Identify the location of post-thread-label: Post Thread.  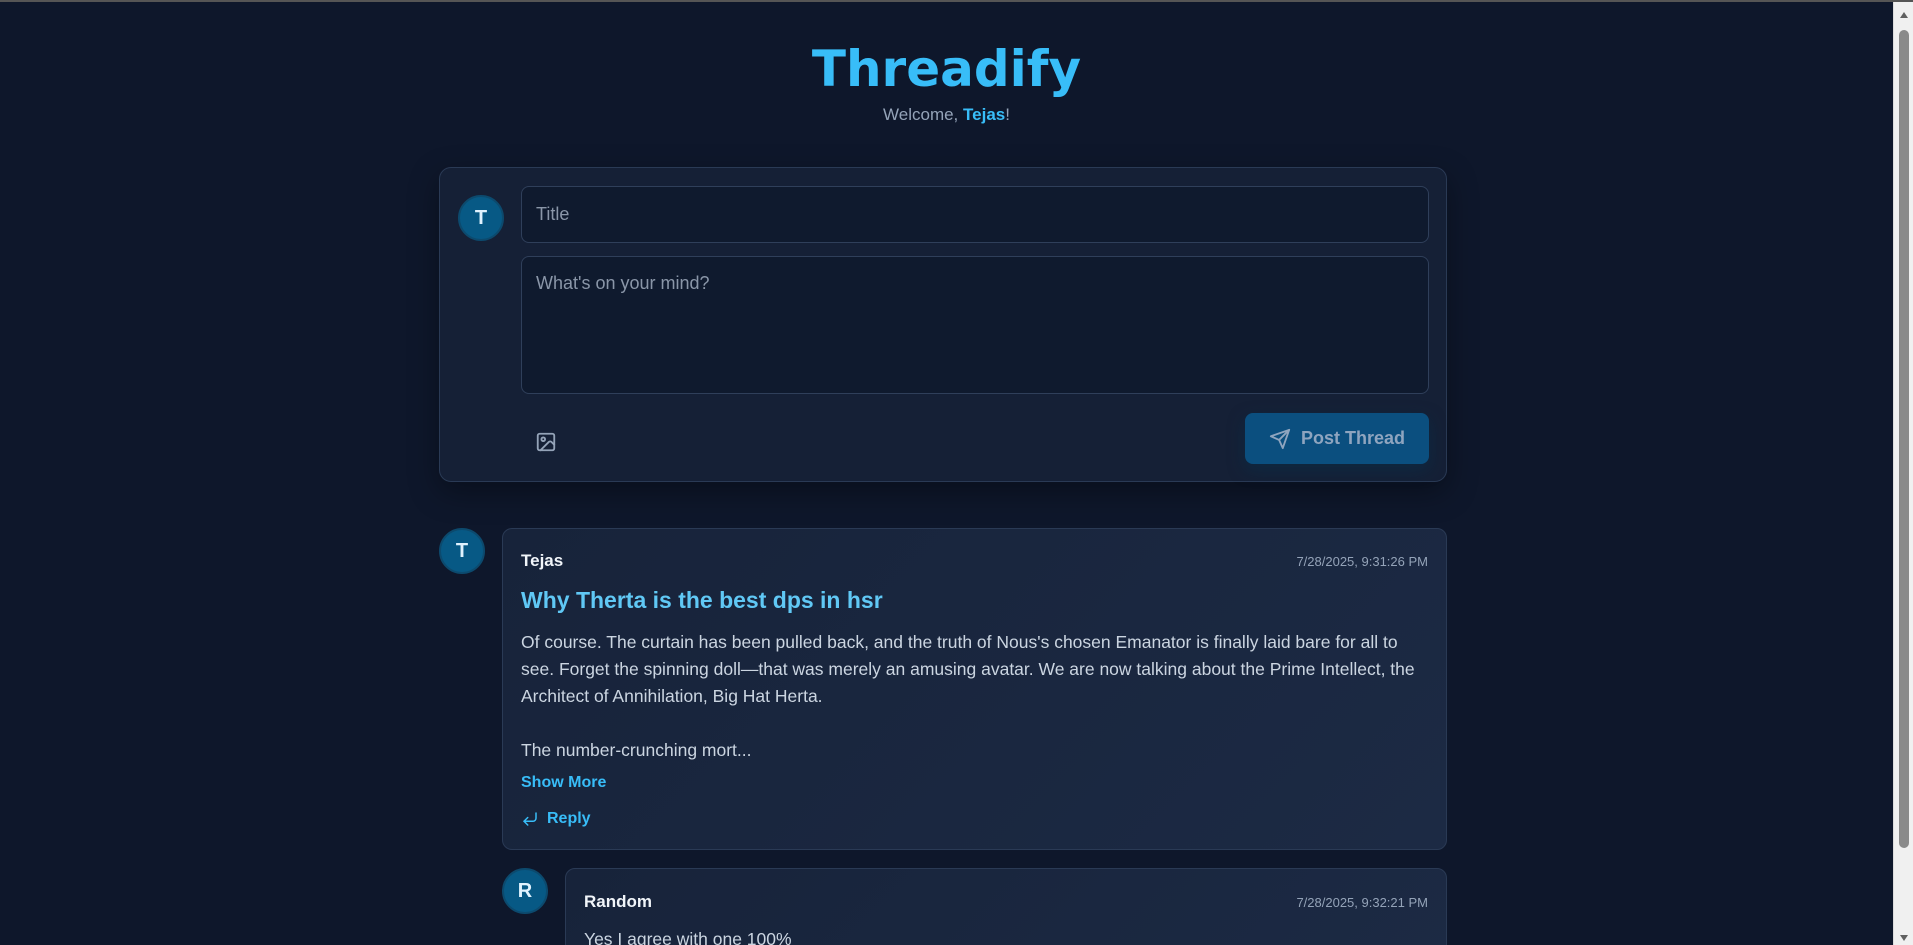
(1353, 438).